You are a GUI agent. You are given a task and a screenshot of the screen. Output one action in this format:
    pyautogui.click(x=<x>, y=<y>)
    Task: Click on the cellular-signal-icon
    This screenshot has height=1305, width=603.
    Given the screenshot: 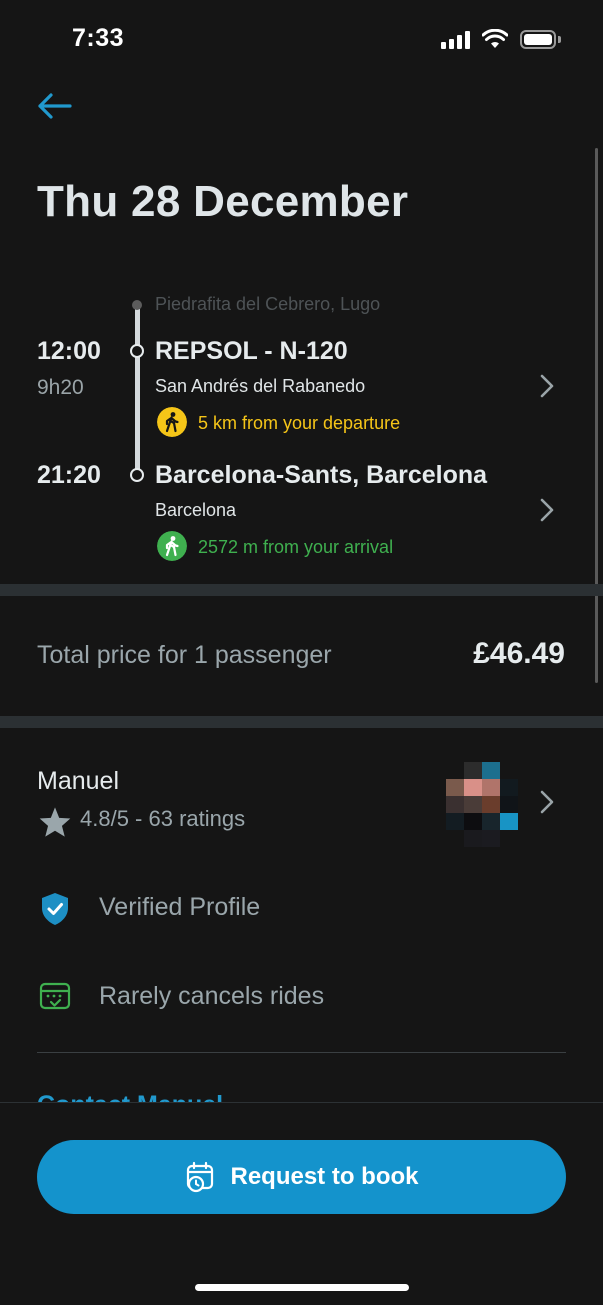 What is the action you would take?
    pyautogui.click(x=456, y=40)
    